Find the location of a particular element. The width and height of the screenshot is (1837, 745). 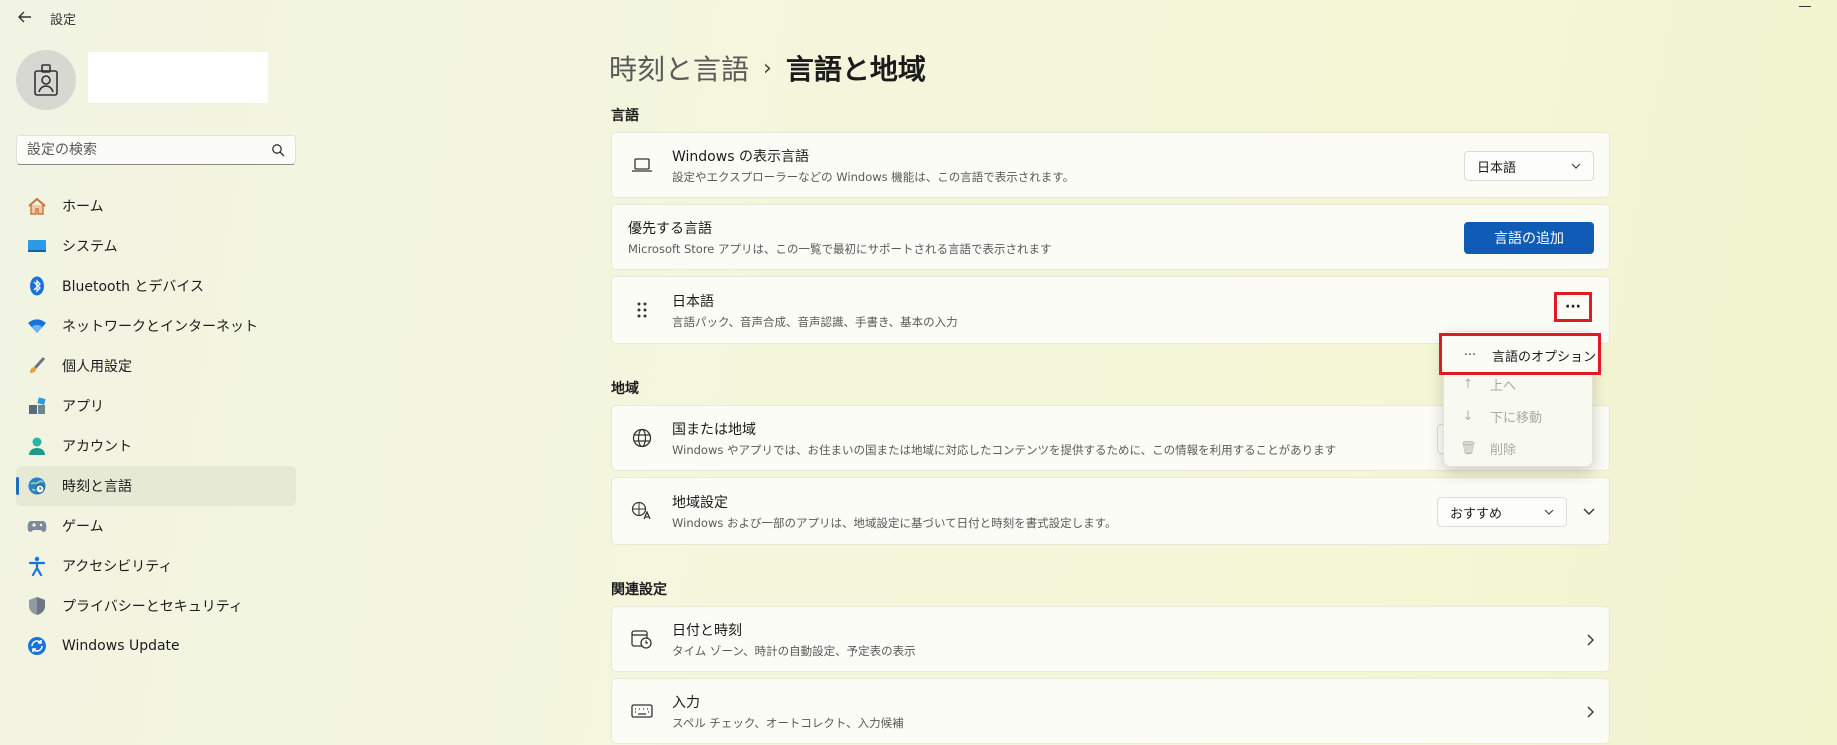

account-icon is located at coordinates (37, 446).